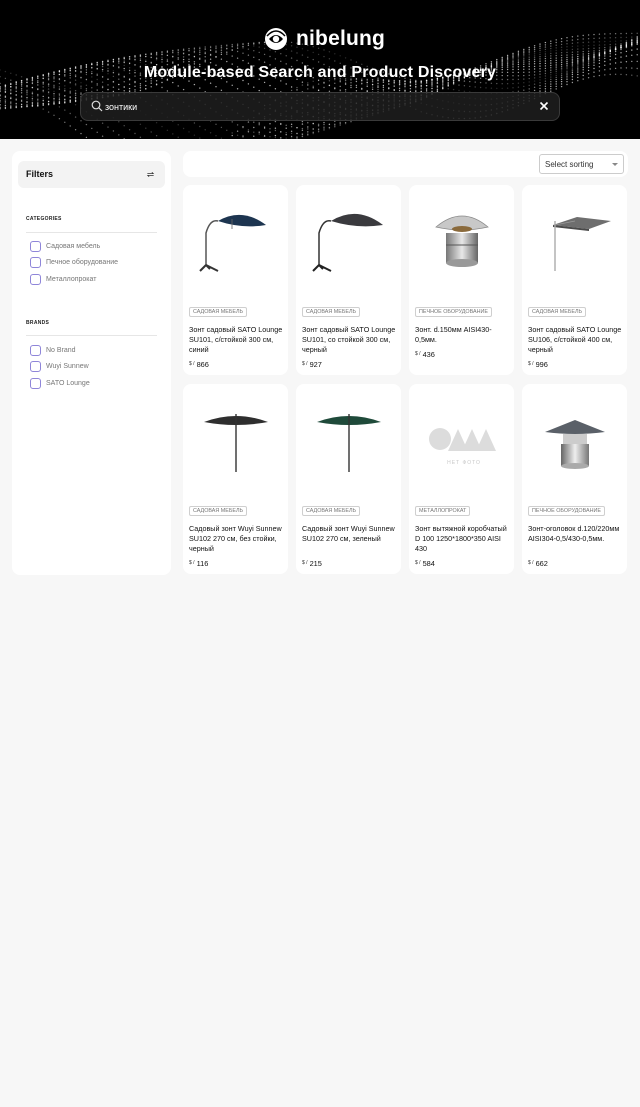 This screenshot has height=1107, width=640. I want to click on product-price: $ /996, so click(538, 364).